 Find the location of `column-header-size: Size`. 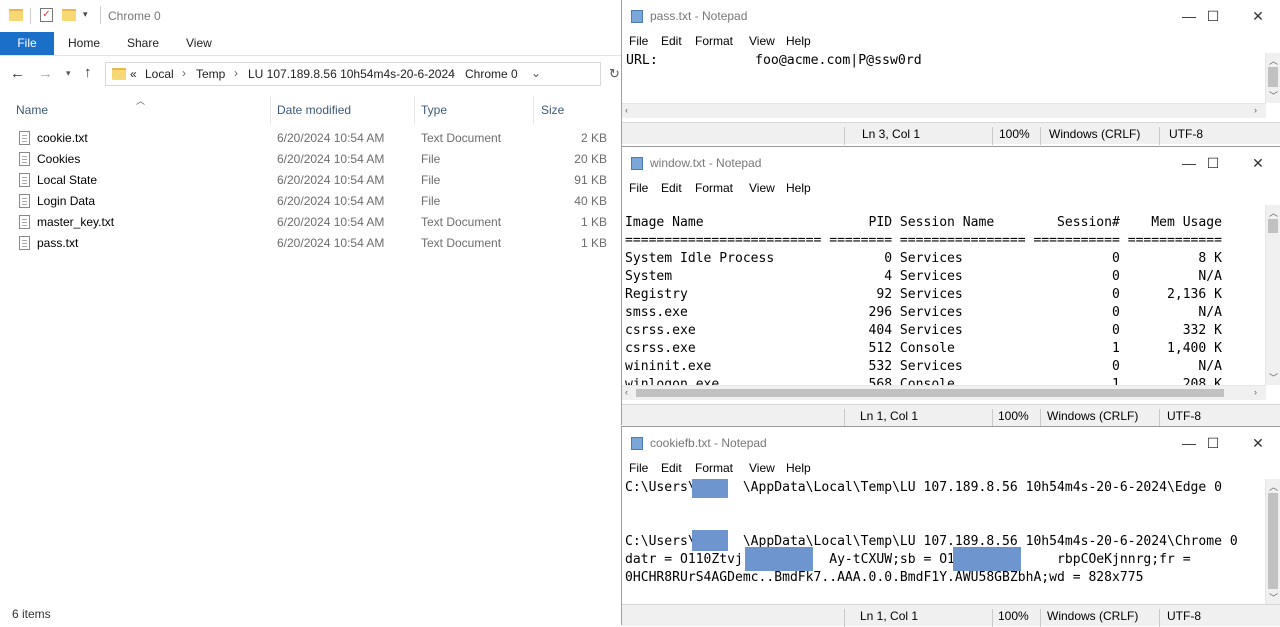

column-header-size: Size is located at coordinates (552, 110).